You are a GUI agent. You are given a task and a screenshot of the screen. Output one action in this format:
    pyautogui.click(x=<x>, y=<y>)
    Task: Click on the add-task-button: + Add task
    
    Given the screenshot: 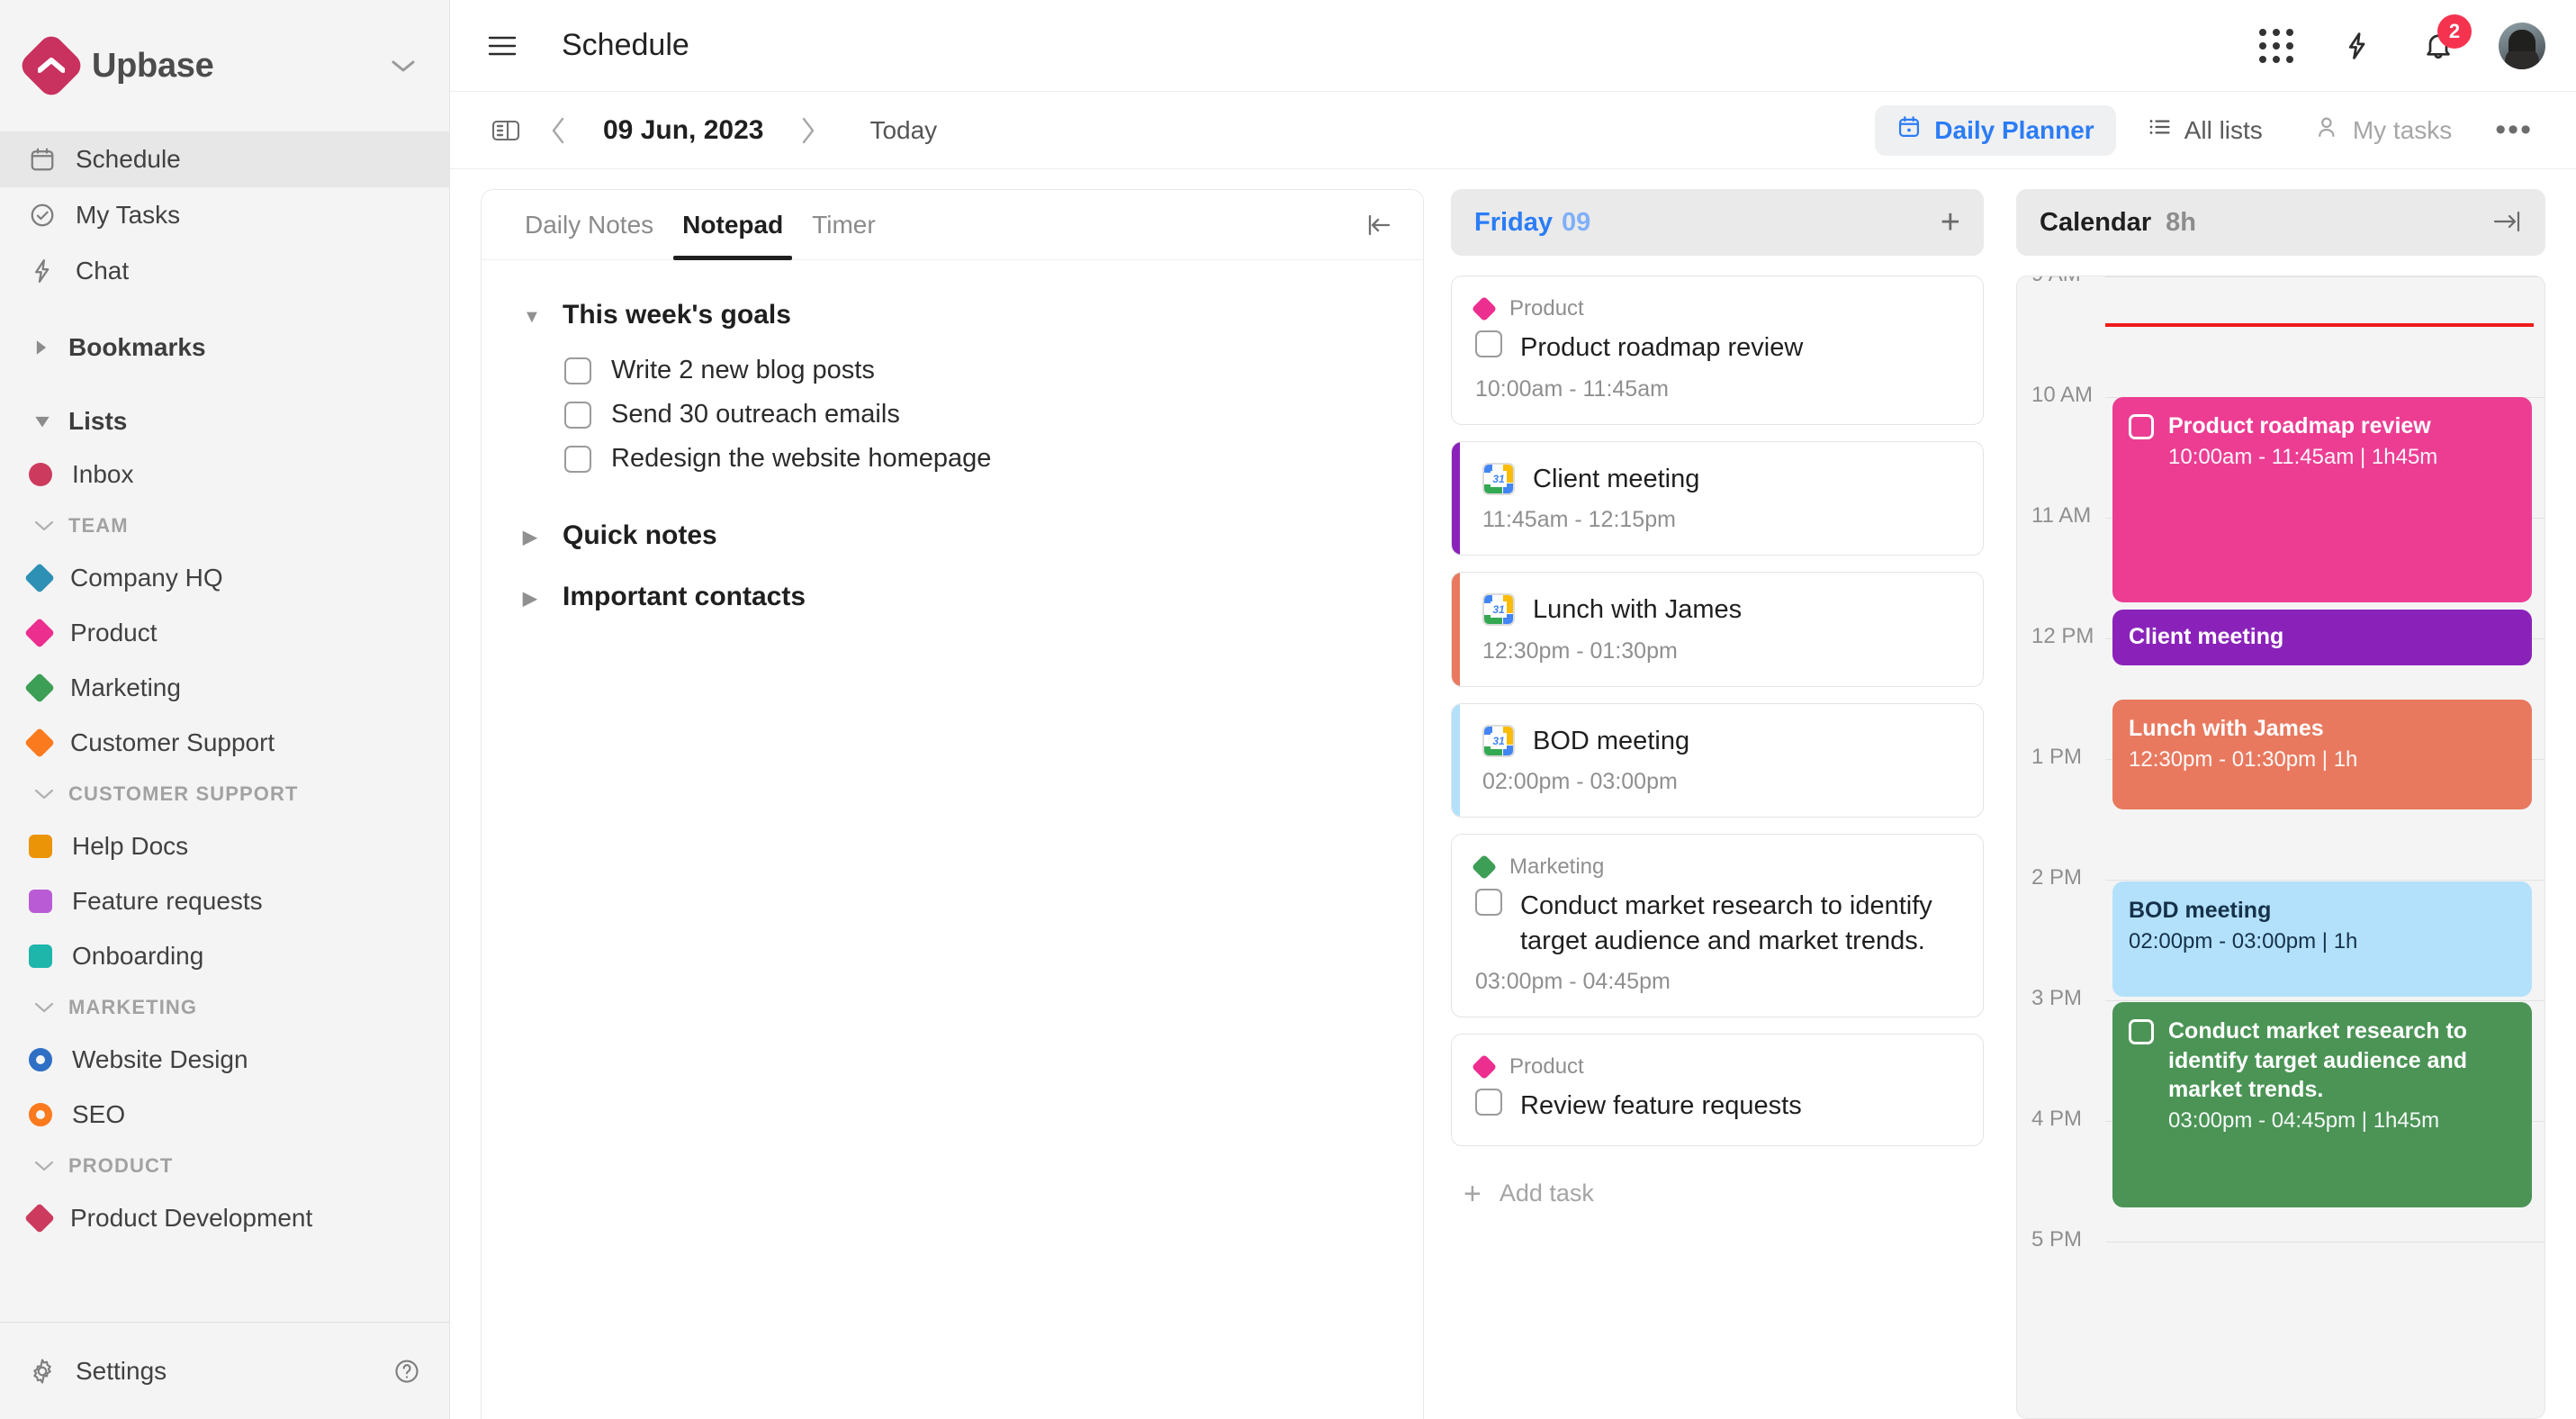 What is the action you would take?
    pyautogui.click(x=1717, y=1185)
    